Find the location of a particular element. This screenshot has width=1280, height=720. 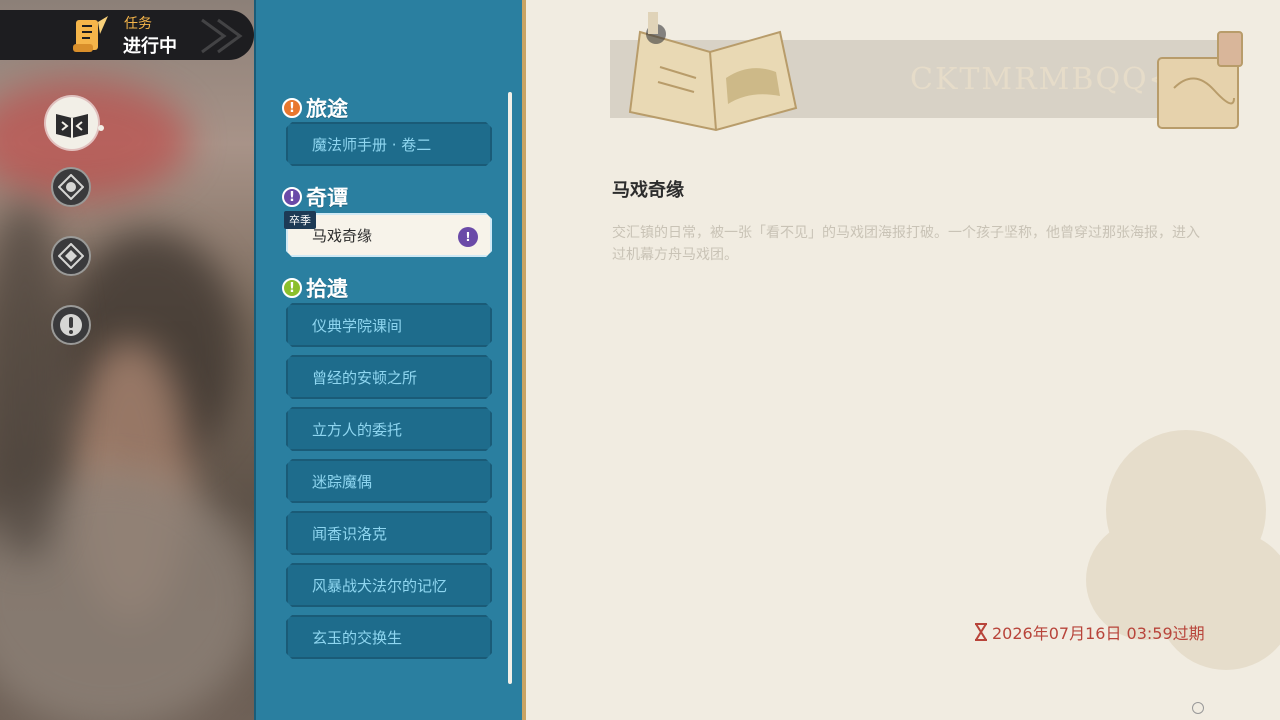

category-journey: ! 旅途 is located at coordinates (315, 108).